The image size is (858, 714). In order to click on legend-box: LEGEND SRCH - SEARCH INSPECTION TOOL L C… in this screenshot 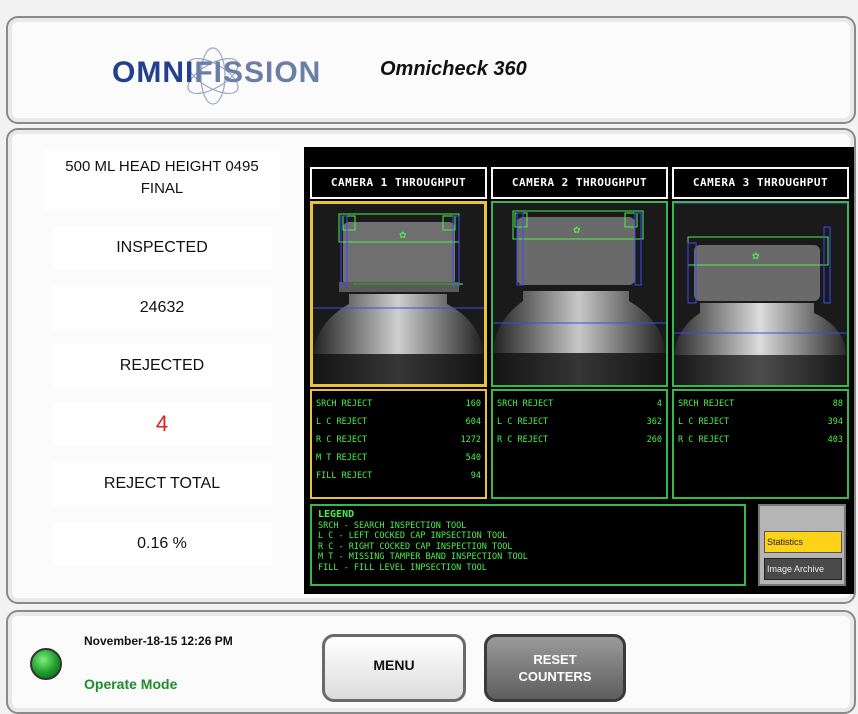, I will do `click(528, 545)`.